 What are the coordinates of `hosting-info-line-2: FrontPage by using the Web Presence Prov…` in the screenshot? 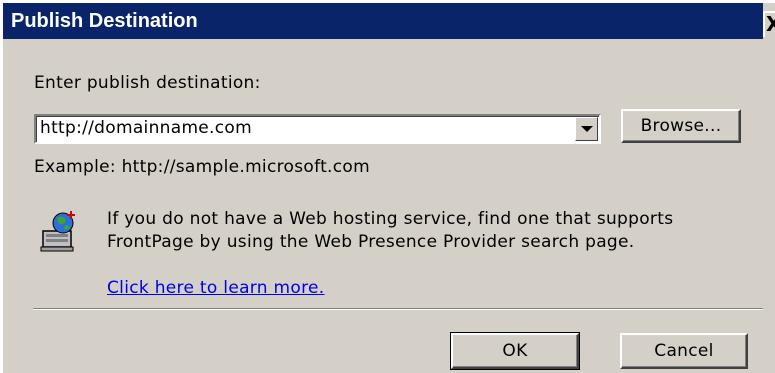 It's located at (371, 242).